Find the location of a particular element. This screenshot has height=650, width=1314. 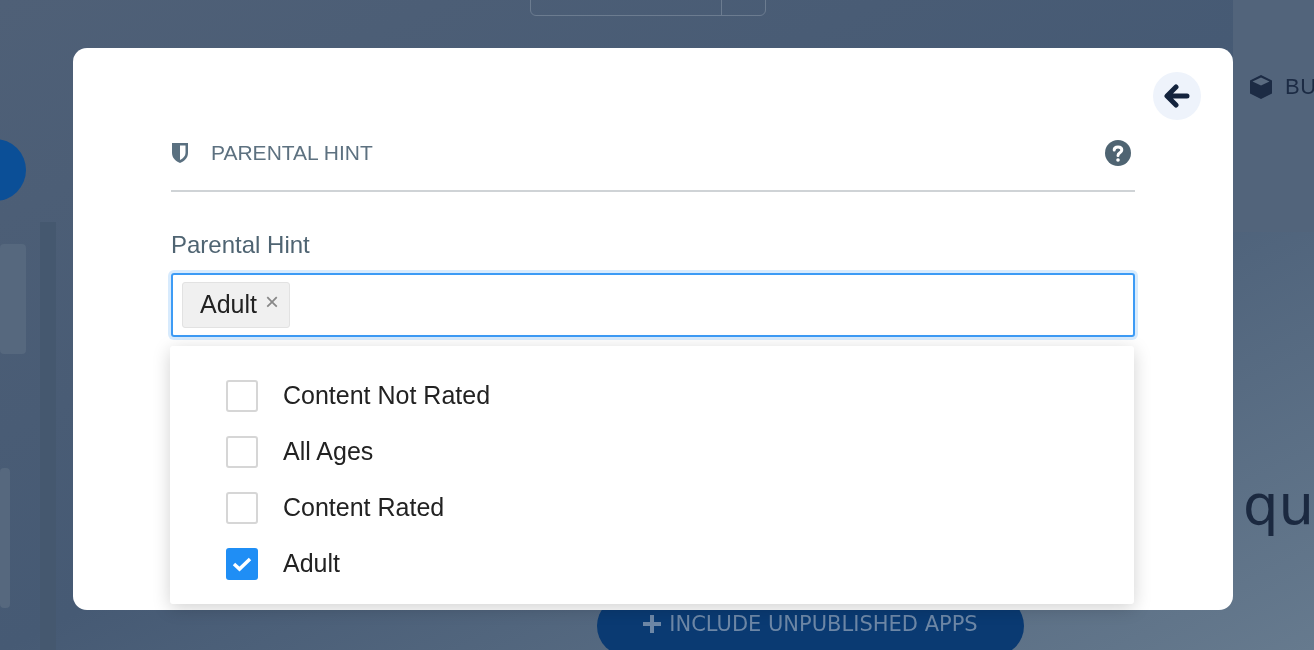

shield-icon is located at coordinates (180, 153).